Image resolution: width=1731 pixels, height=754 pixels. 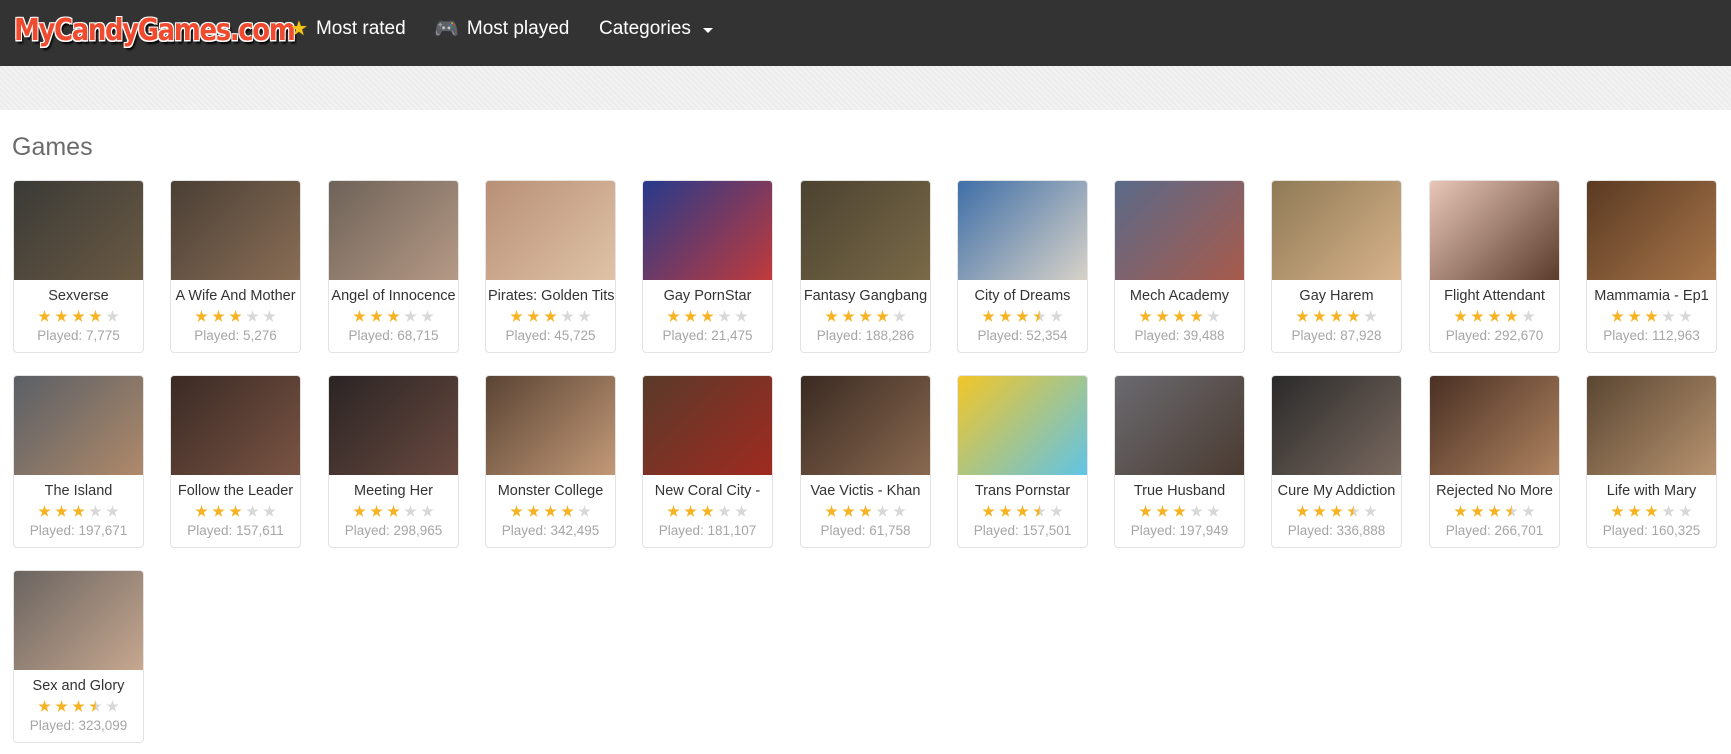 I want to click on nav-categories-dropdown: Categories, so click(x=656, y=29).